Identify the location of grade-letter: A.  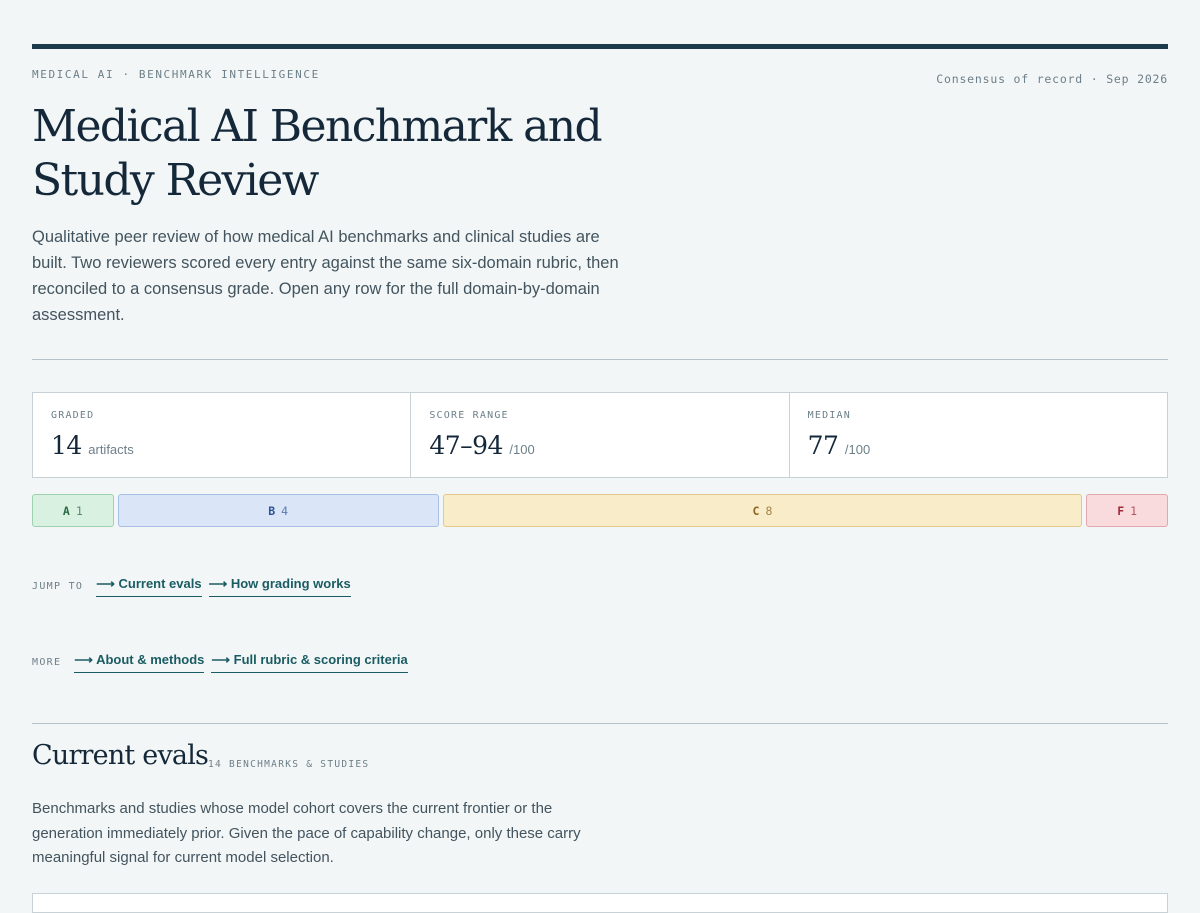
(66, 510).